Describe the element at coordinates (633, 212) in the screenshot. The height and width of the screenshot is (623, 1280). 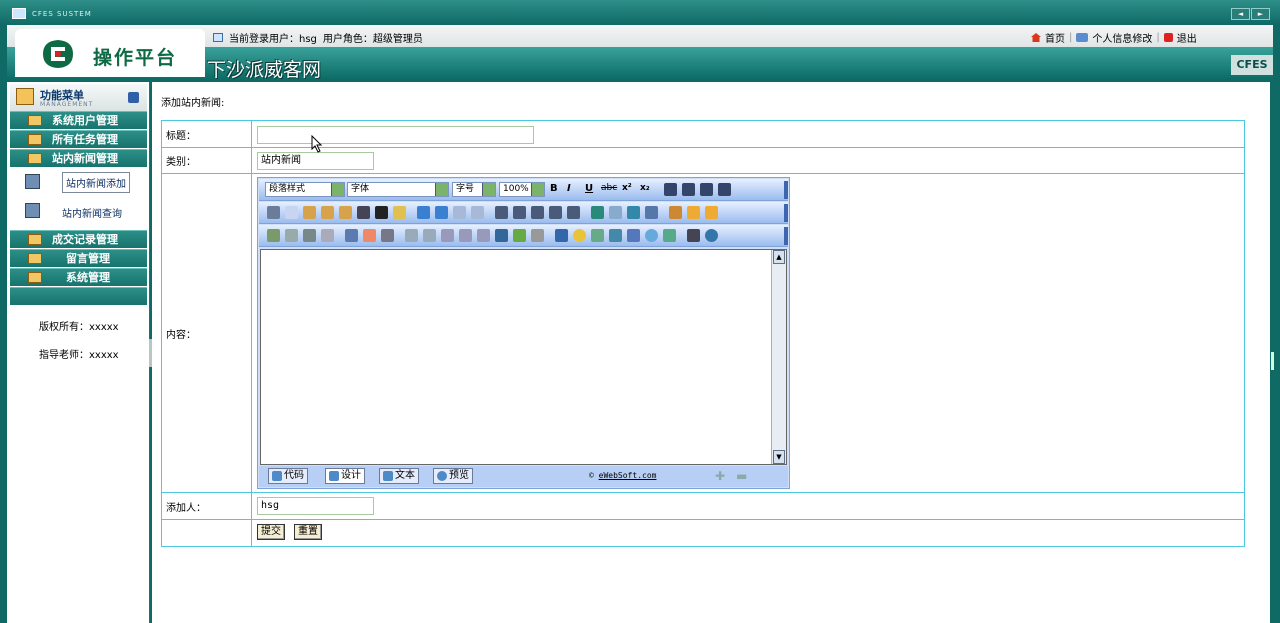
I see `font-color-icon` at that location.